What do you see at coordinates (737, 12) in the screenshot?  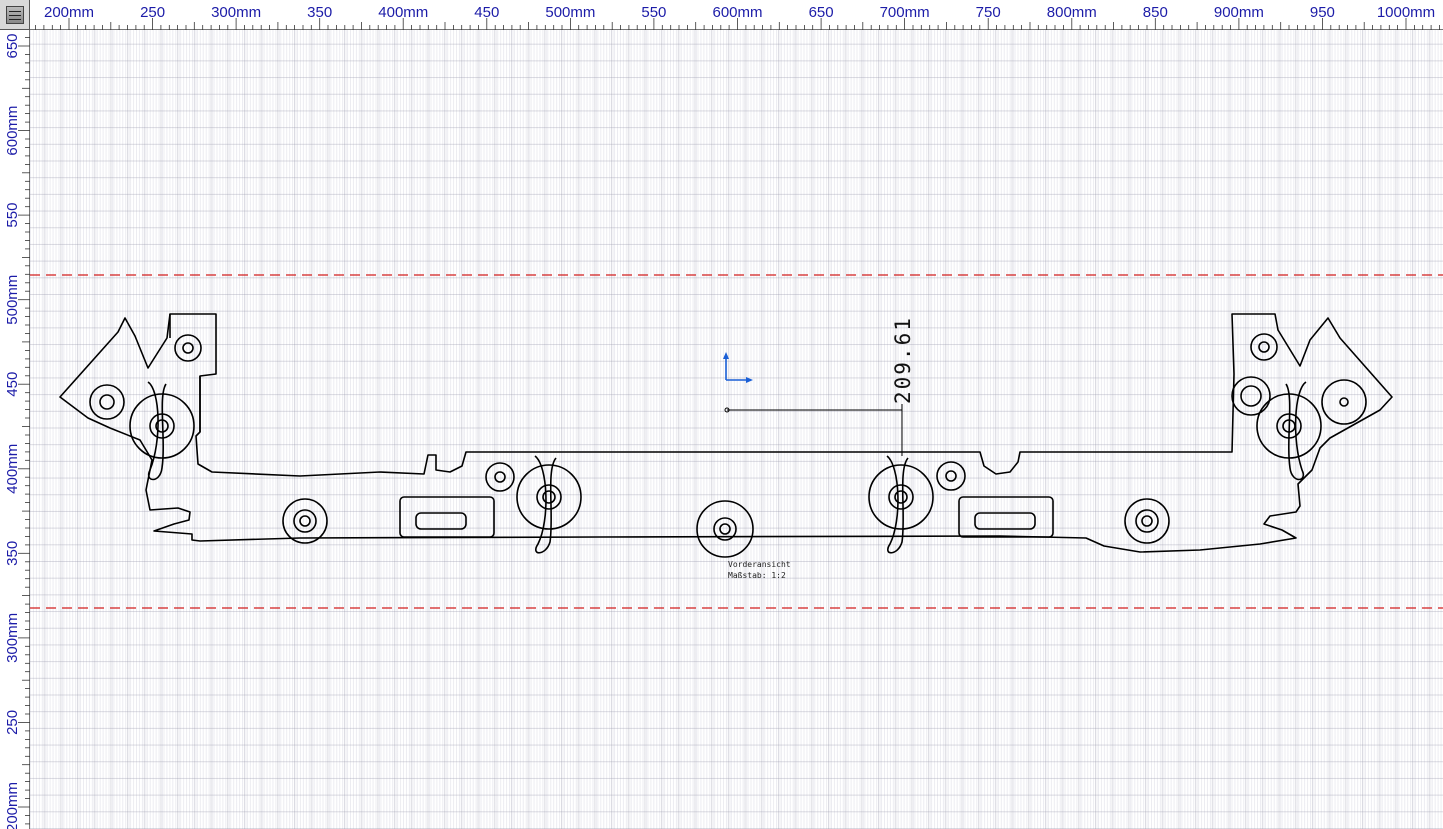 I see `ruler-horizontal-label: 600mm` at bounding box center [737, 12].